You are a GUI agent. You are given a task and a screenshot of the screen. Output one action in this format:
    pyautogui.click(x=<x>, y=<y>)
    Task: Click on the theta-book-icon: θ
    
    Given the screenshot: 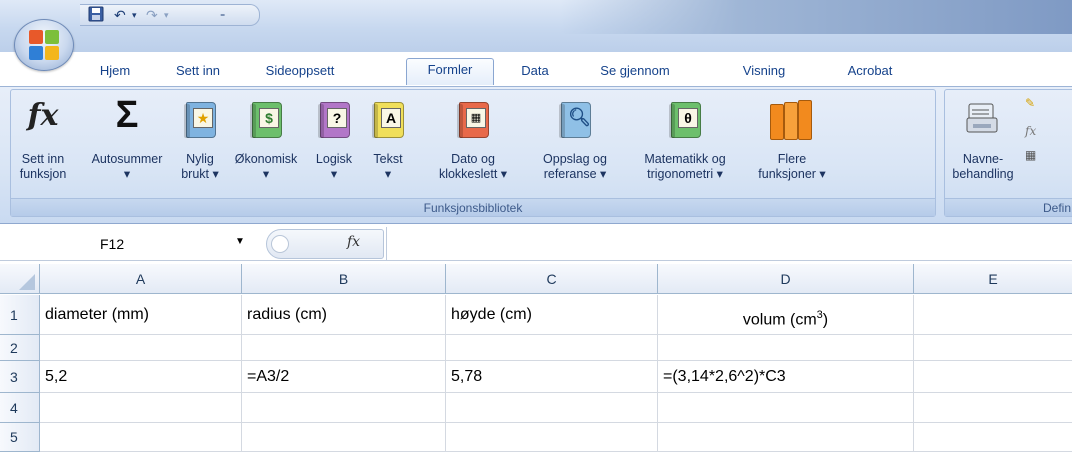 What is the action you would take?
    pyautogui.click(x=685, y=120)
    